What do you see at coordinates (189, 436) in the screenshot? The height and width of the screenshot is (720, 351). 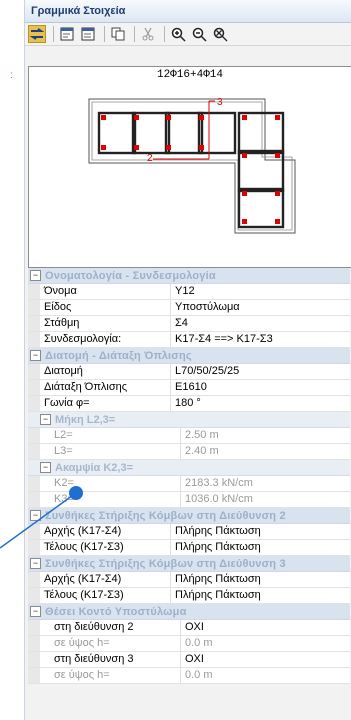 I see `prop-row-l2: L2= 2.50 m` at bounding box center [189, 436].